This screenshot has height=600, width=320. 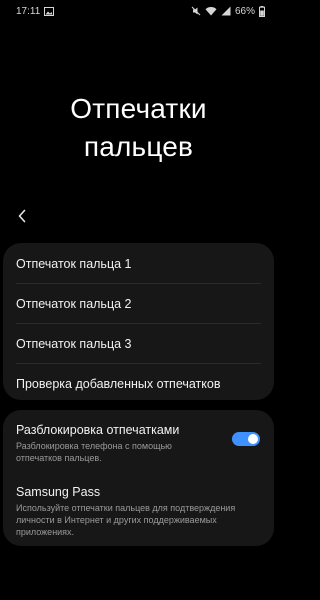 I want to click on chevron-left-icon, so click(x=22, y=216).